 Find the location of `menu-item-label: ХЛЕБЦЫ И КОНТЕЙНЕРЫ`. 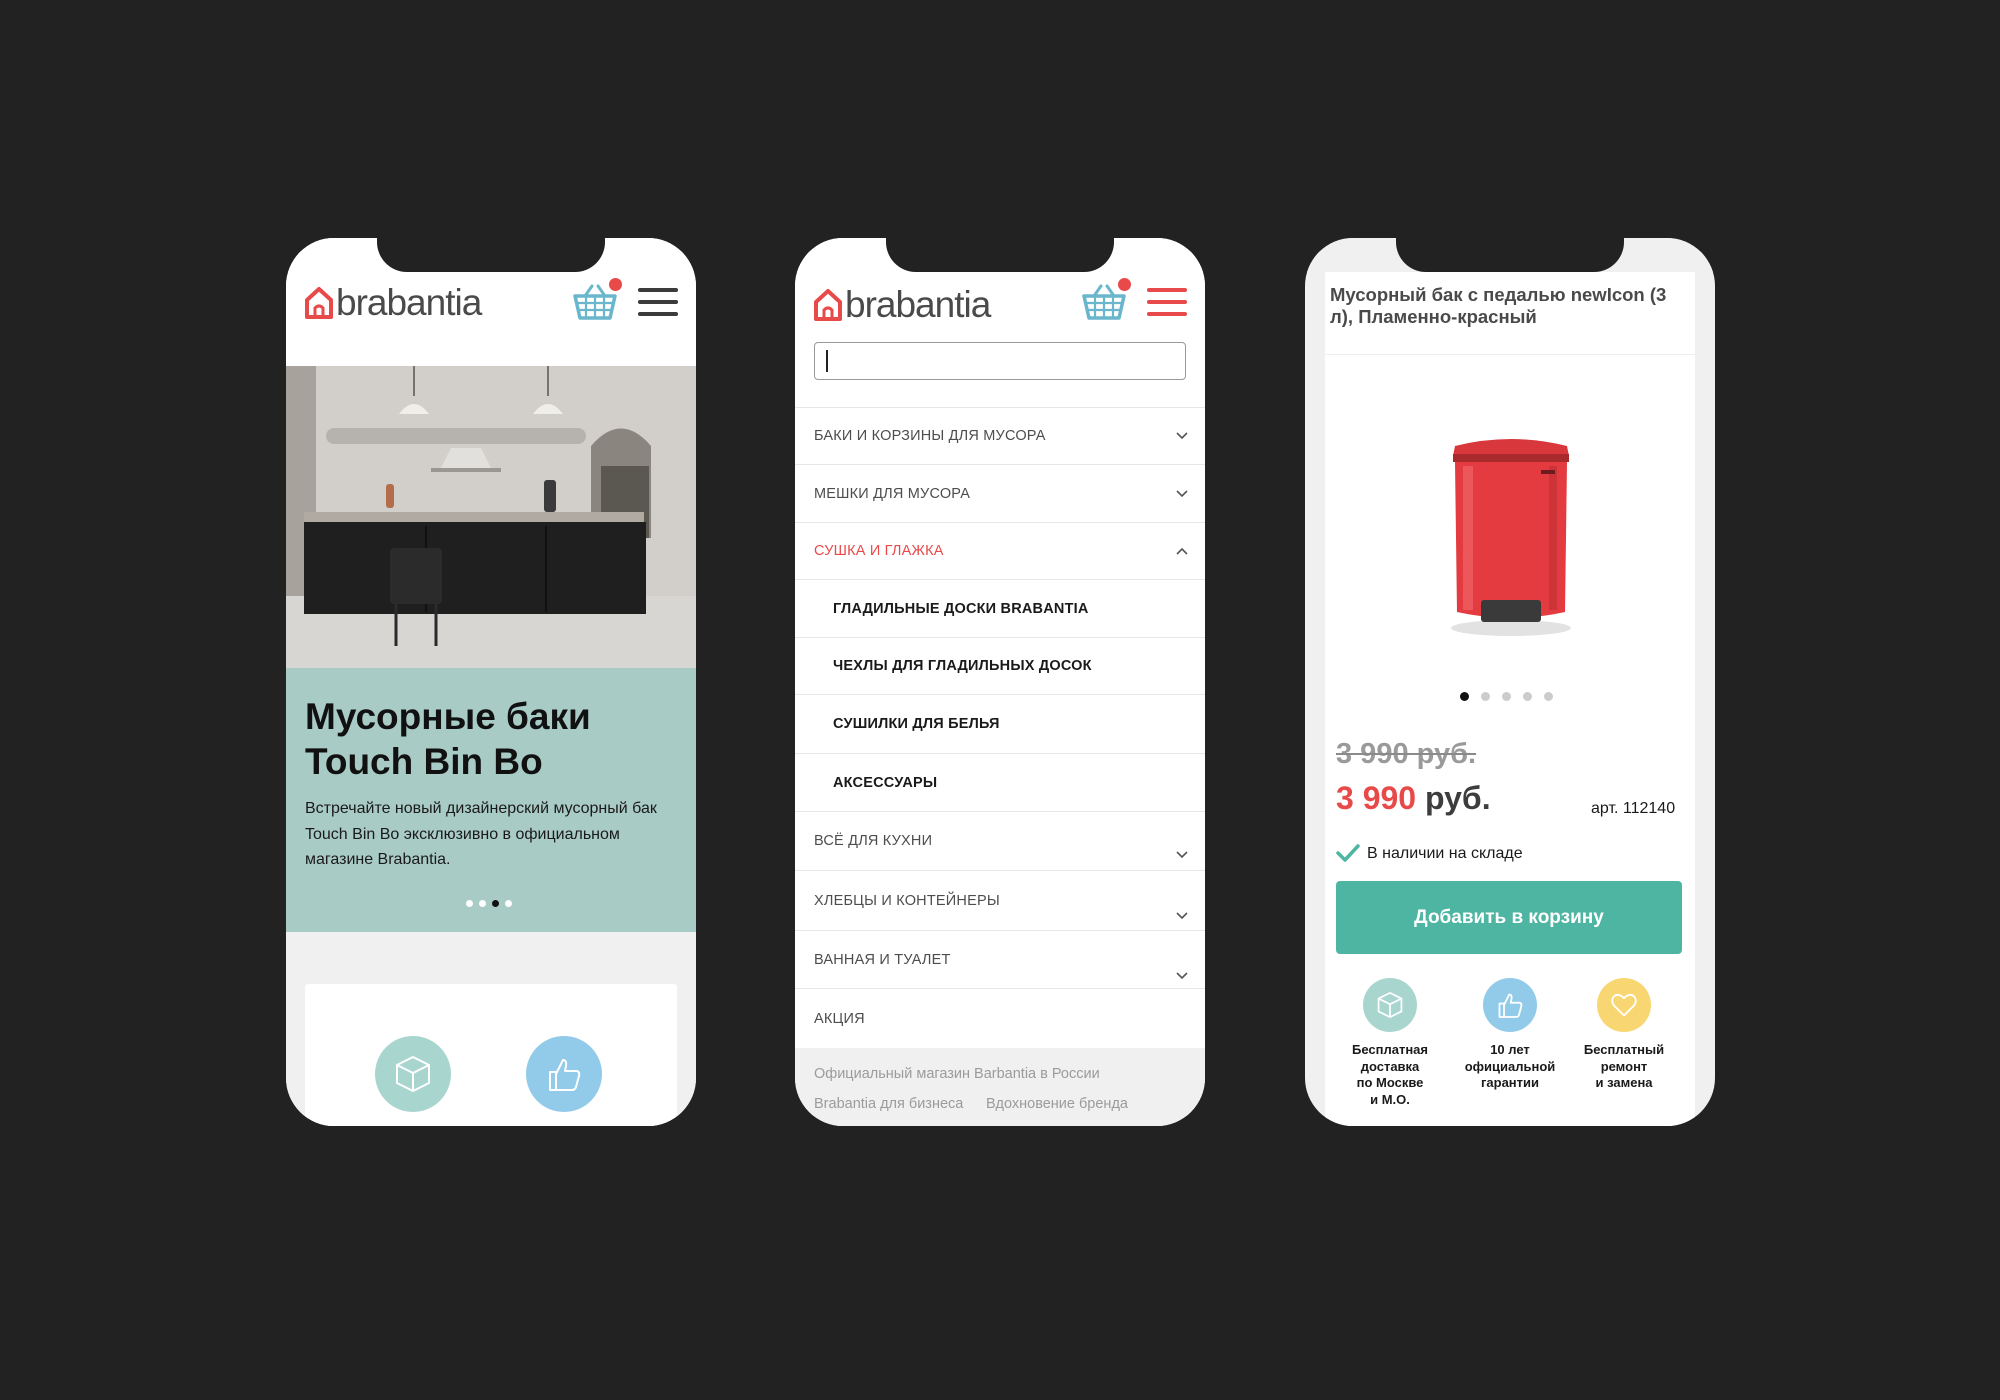

menu-item-label: ХЛЕБЦЫ И КОНТЕЙНЕРЫ is located at coordinates (907, 900).